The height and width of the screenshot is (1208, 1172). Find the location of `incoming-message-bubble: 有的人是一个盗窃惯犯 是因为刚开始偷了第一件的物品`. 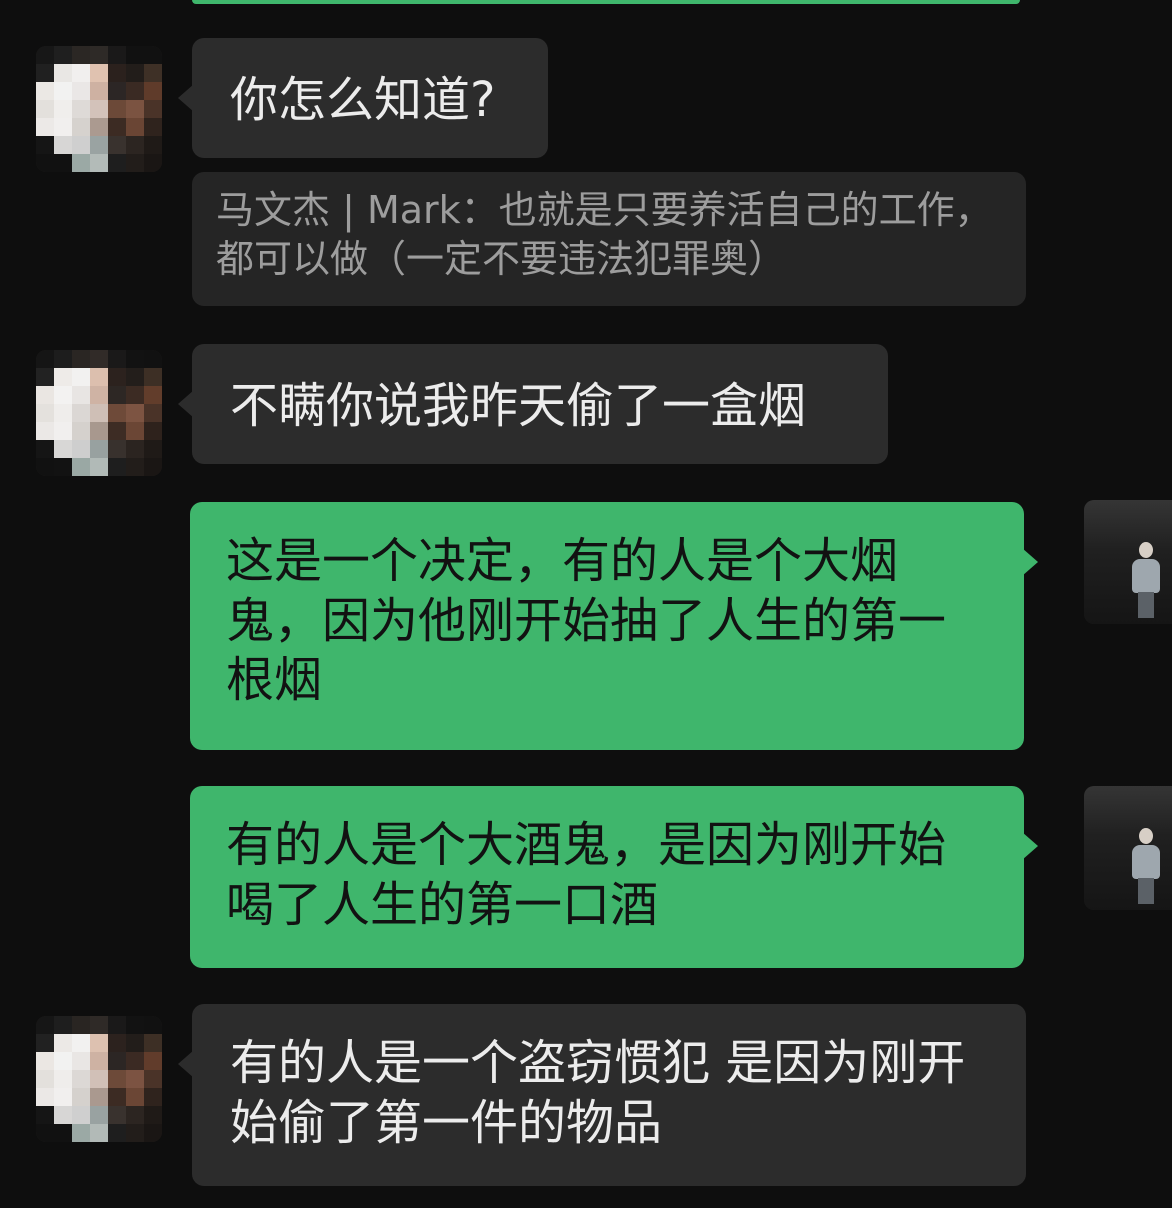

incoming-message-bubble: 有的人是一个盗窃惯犯 是因为刚开始偷了第一件的物品 is located at coordinates (602, 1095).